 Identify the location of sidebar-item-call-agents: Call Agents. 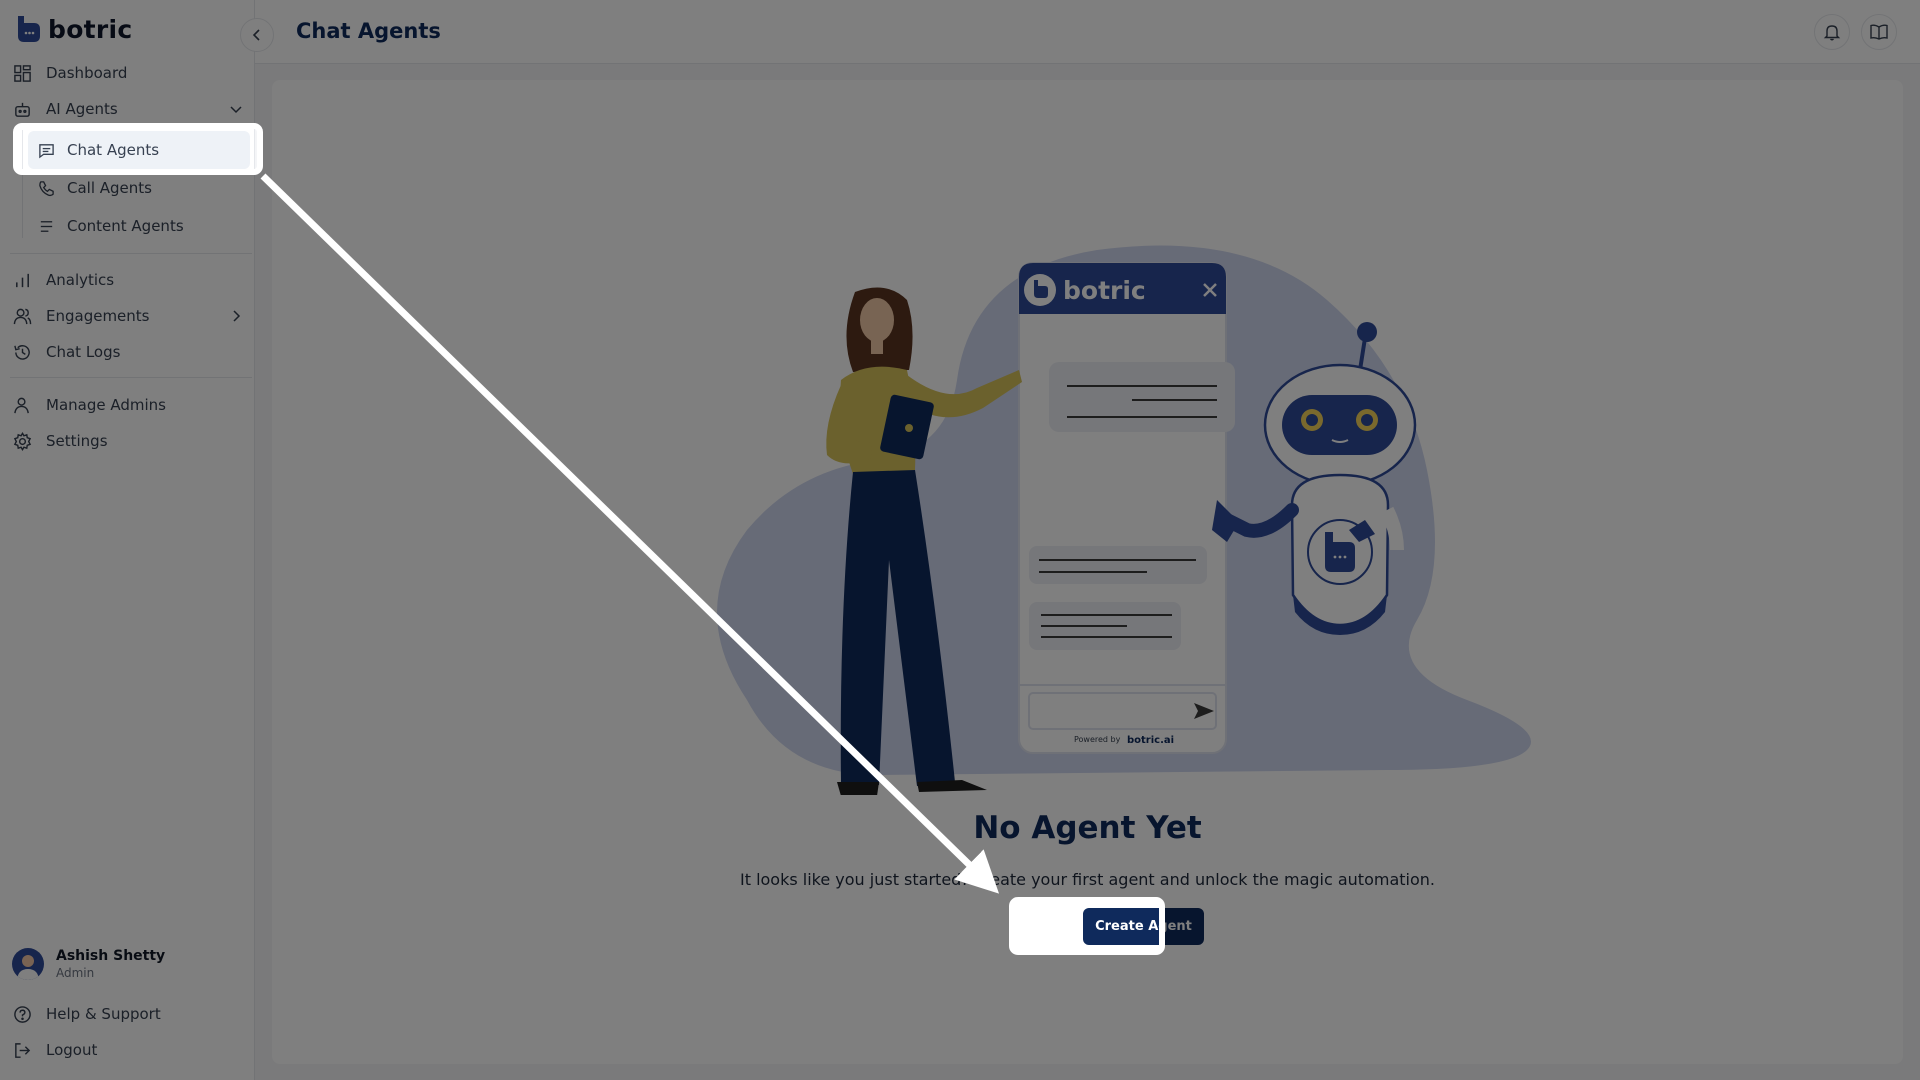
(139, 188).